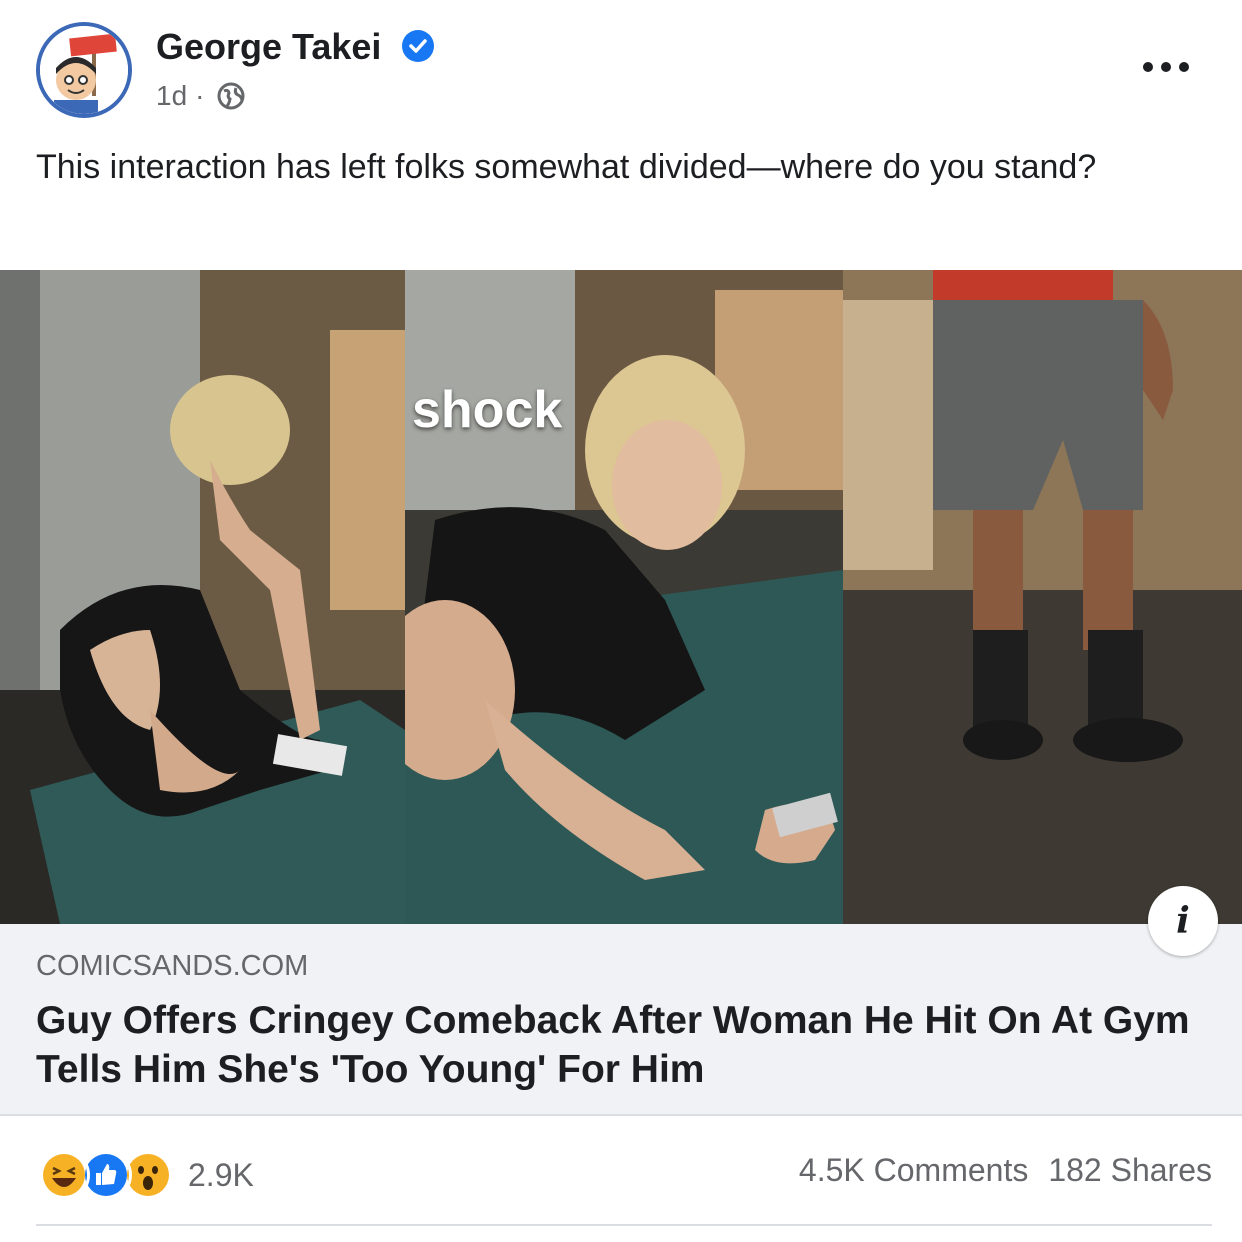 The height and width of the screenshot is (1242, 1242). What do you see at coordinates (624, 1225) in the screenshot?
I see `divider` at bounding box center [624, 1225].